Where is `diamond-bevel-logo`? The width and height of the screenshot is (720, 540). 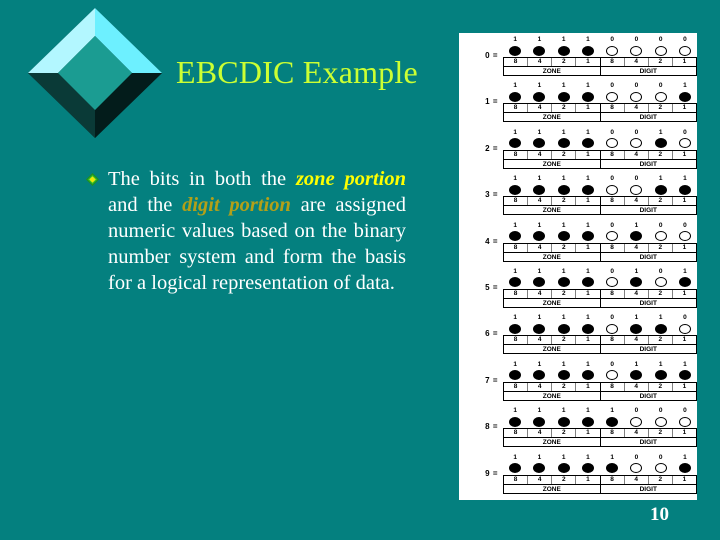
diamond-bevel-logo is located at coordinates (95, 73).